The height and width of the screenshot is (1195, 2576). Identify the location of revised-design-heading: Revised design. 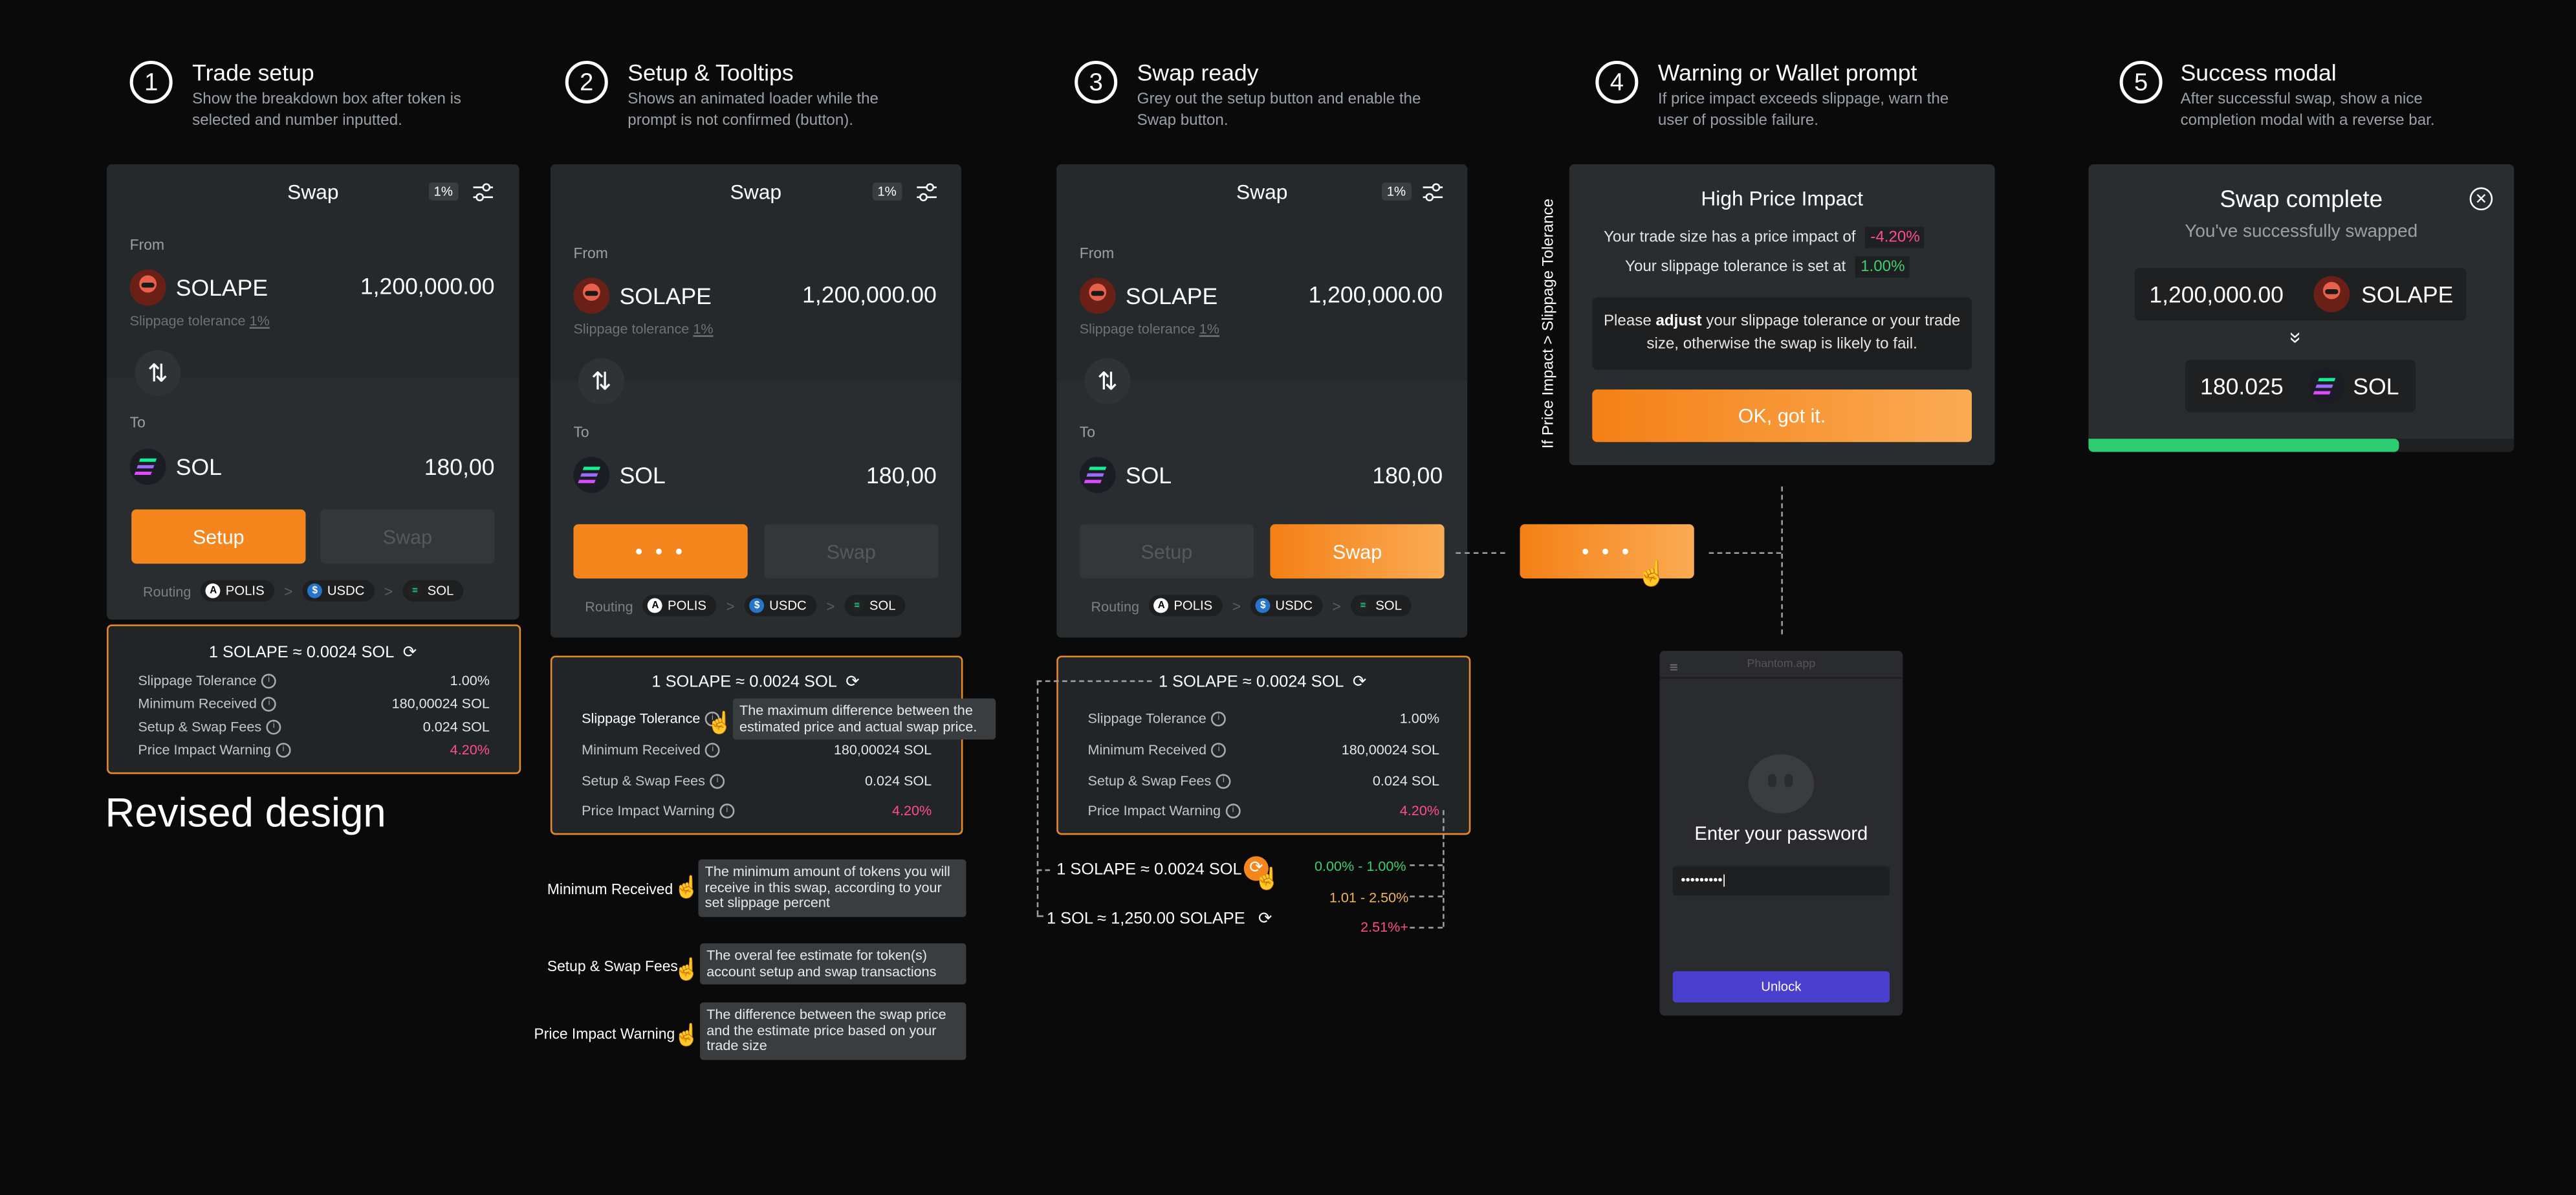
(245, 813).